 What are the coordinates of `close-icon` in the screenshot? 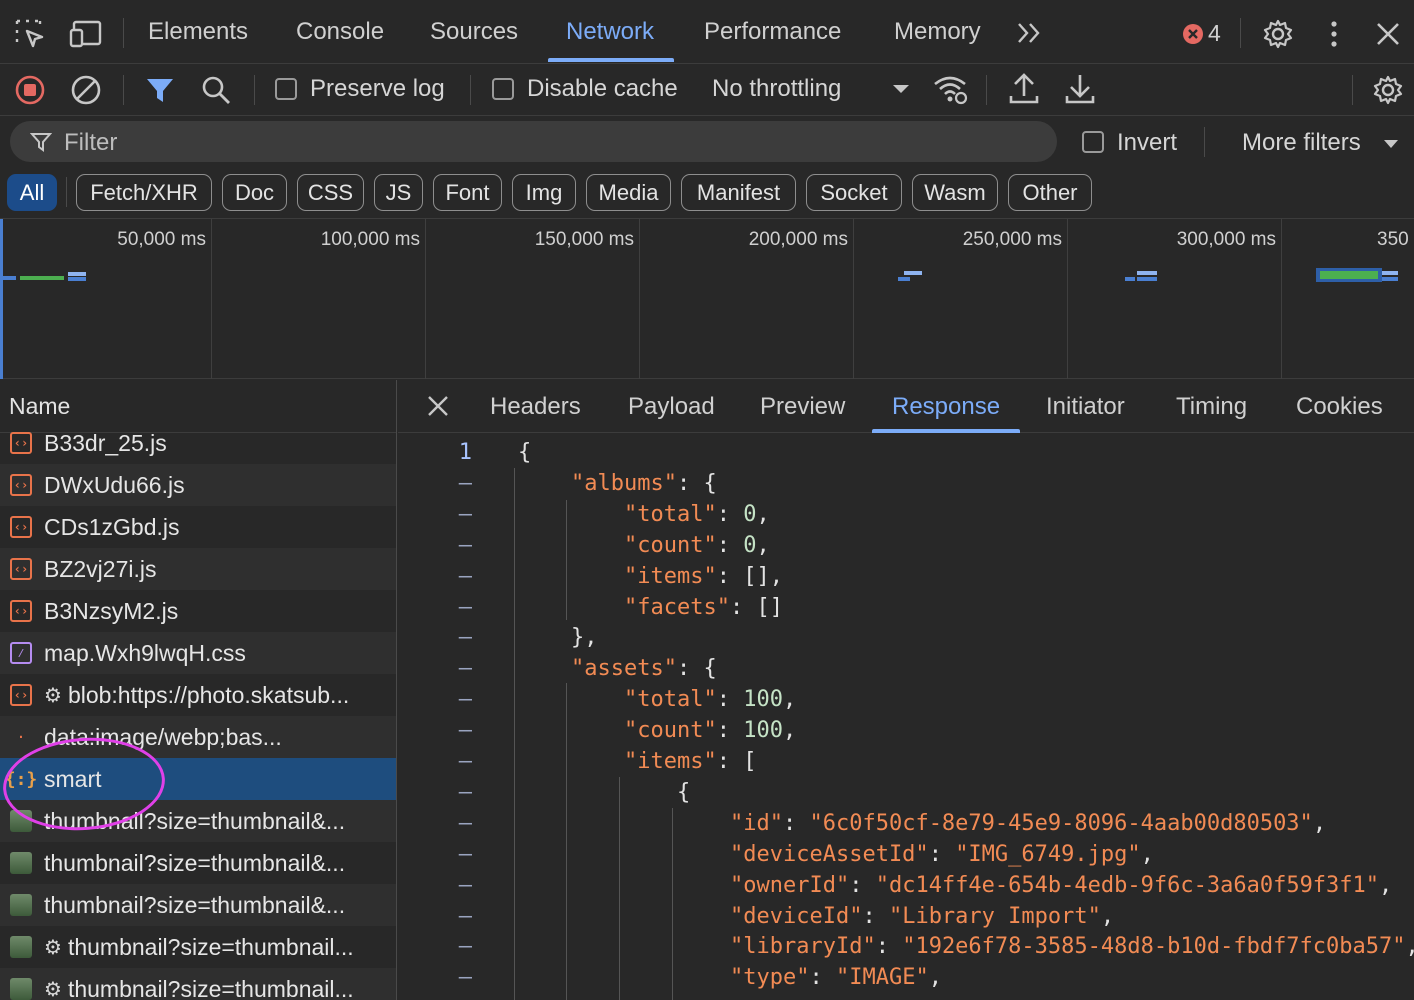 It's located at (1388, 34).